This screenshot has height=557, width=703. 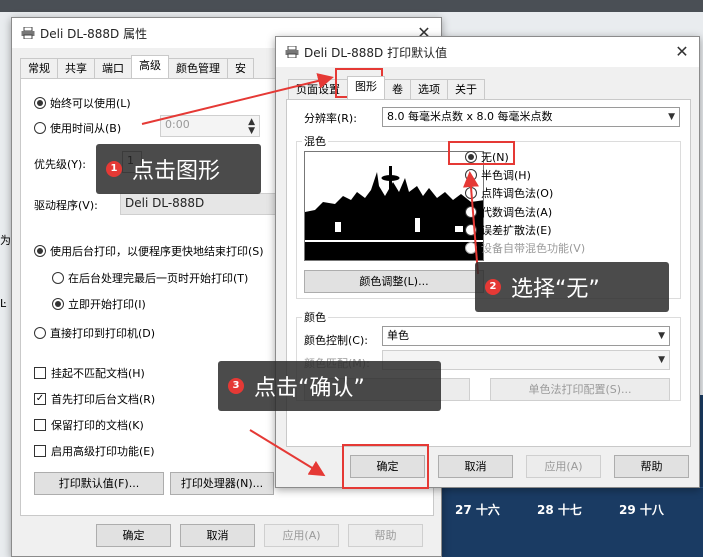 I want to click on step2-callout: 2 选择“无”, so click(x=572, y=287).